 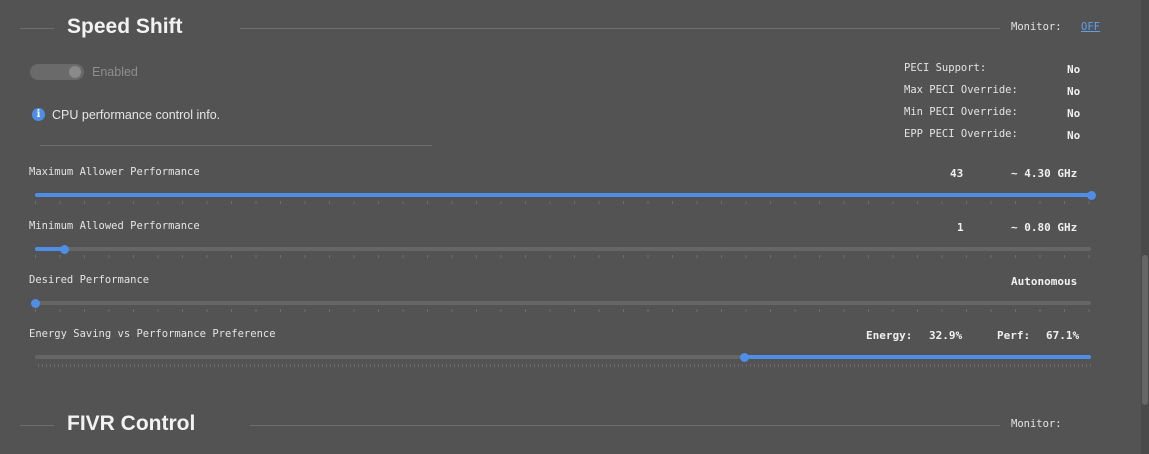 What do you see at coordinates (236, 145) in the screenshot?
I see `info-divider` at bounding box center [236, 145].